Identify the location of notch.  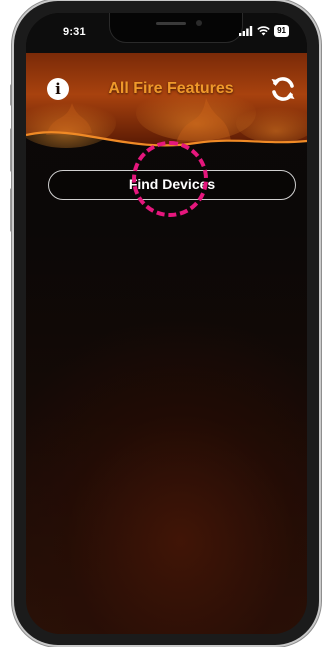
(176, 27).